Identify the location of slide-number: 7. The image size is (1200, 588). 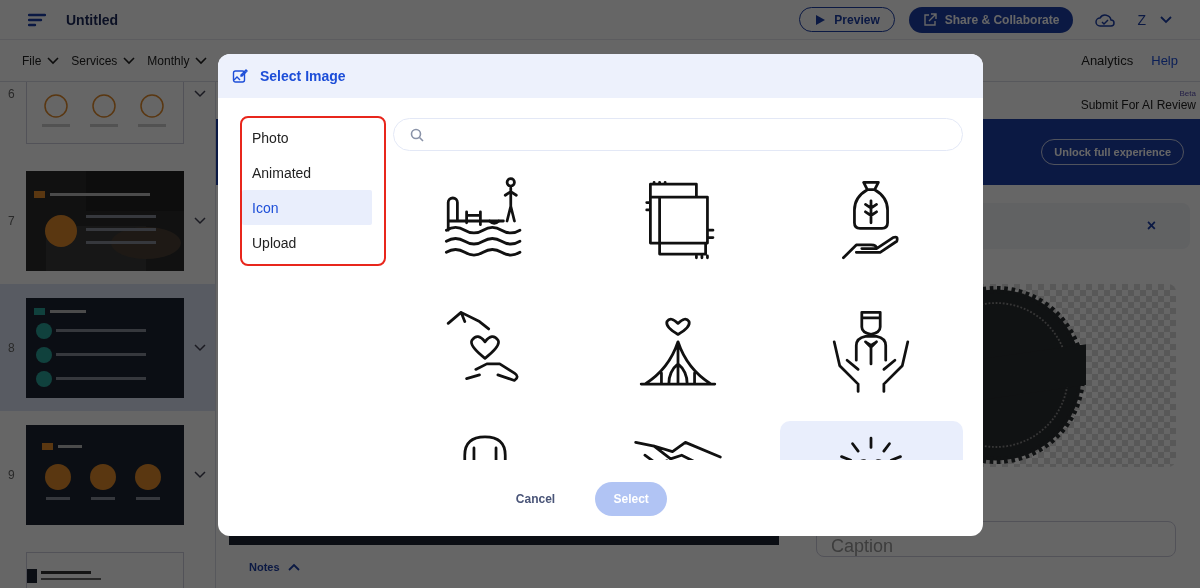
(12, 220).